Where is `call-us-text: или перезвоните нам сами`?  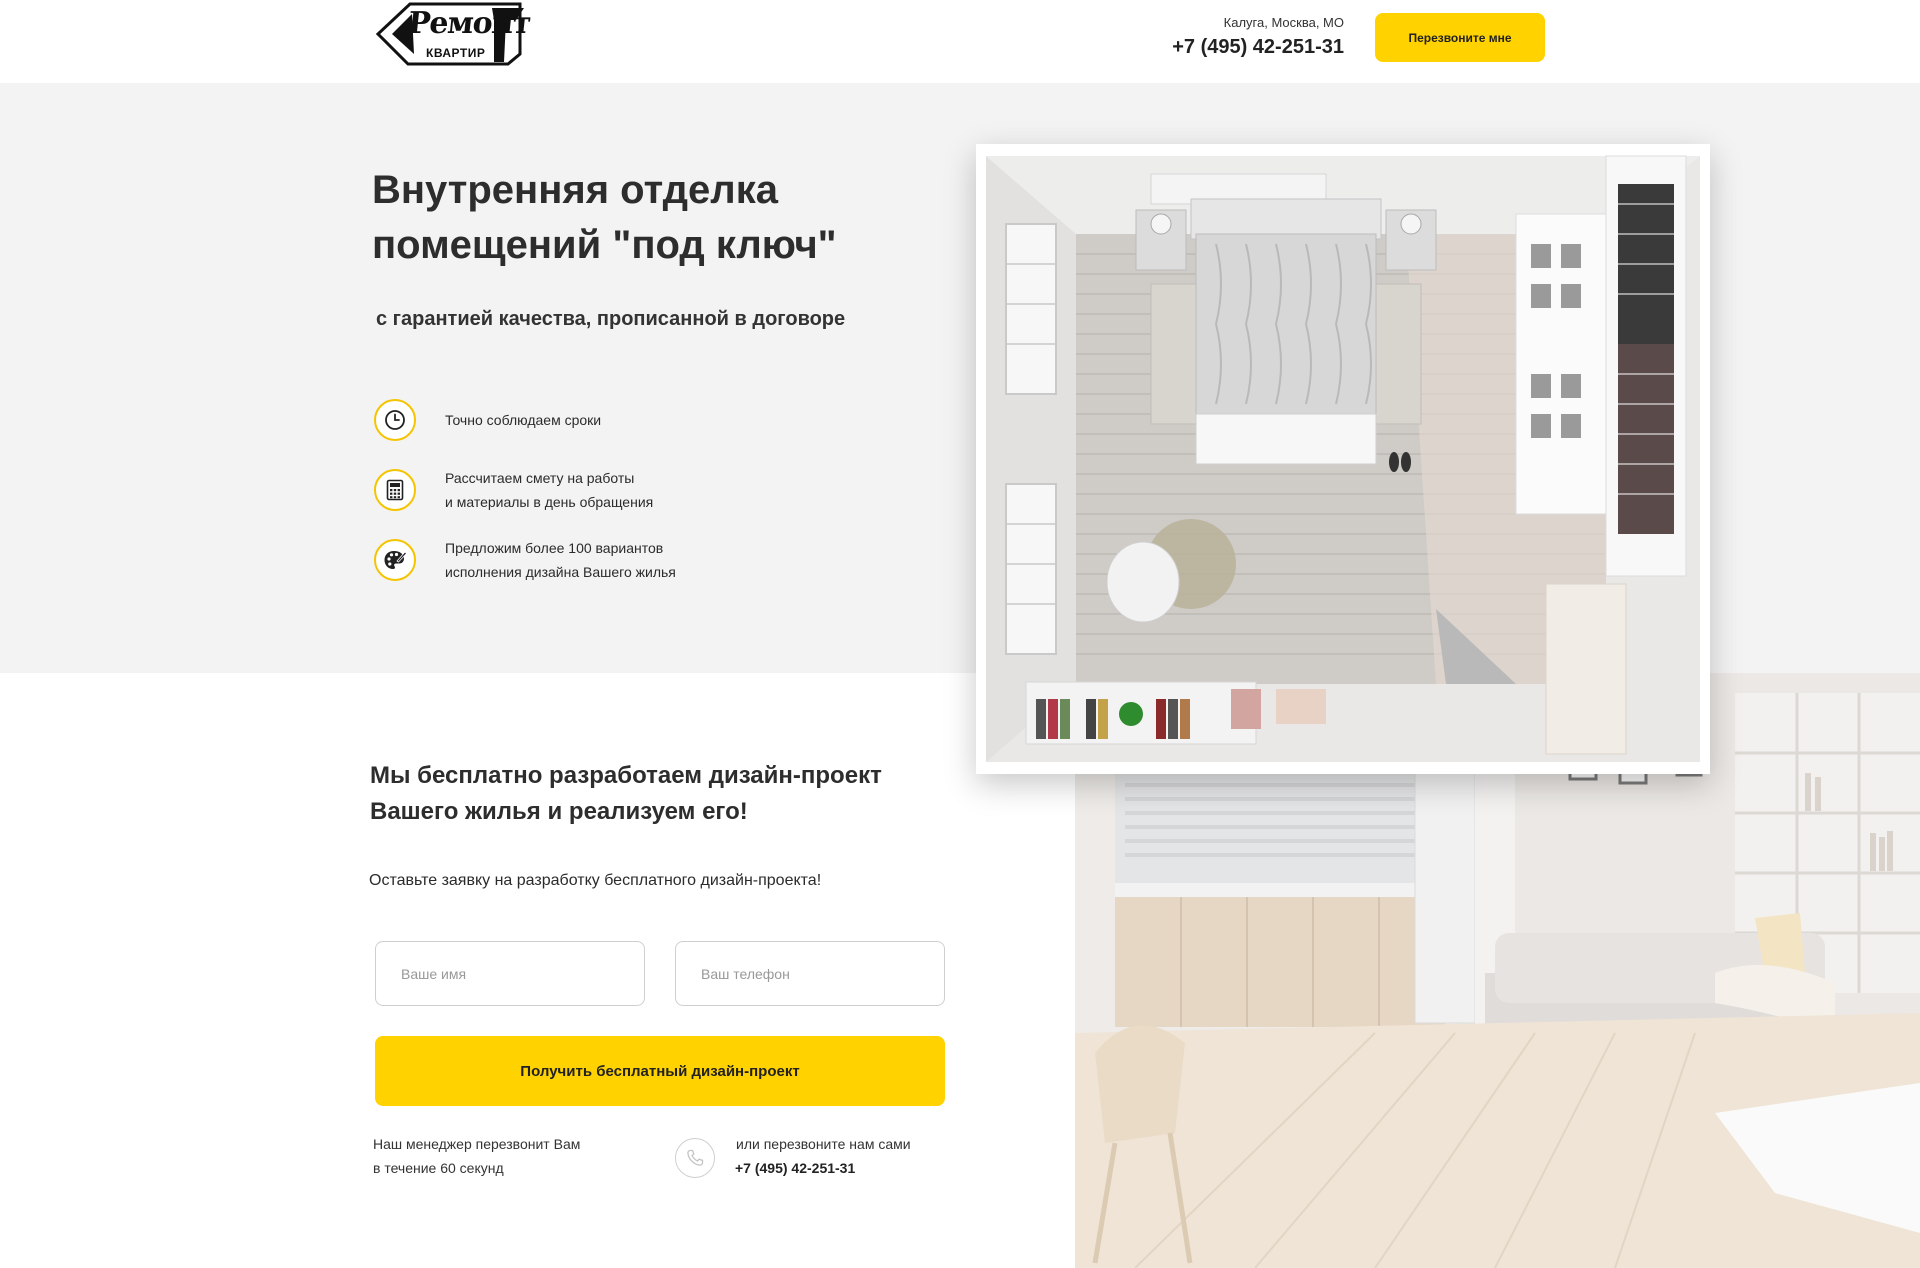
call-us-text: или перезвоните нам сами is located at coordinates (823, 1144).